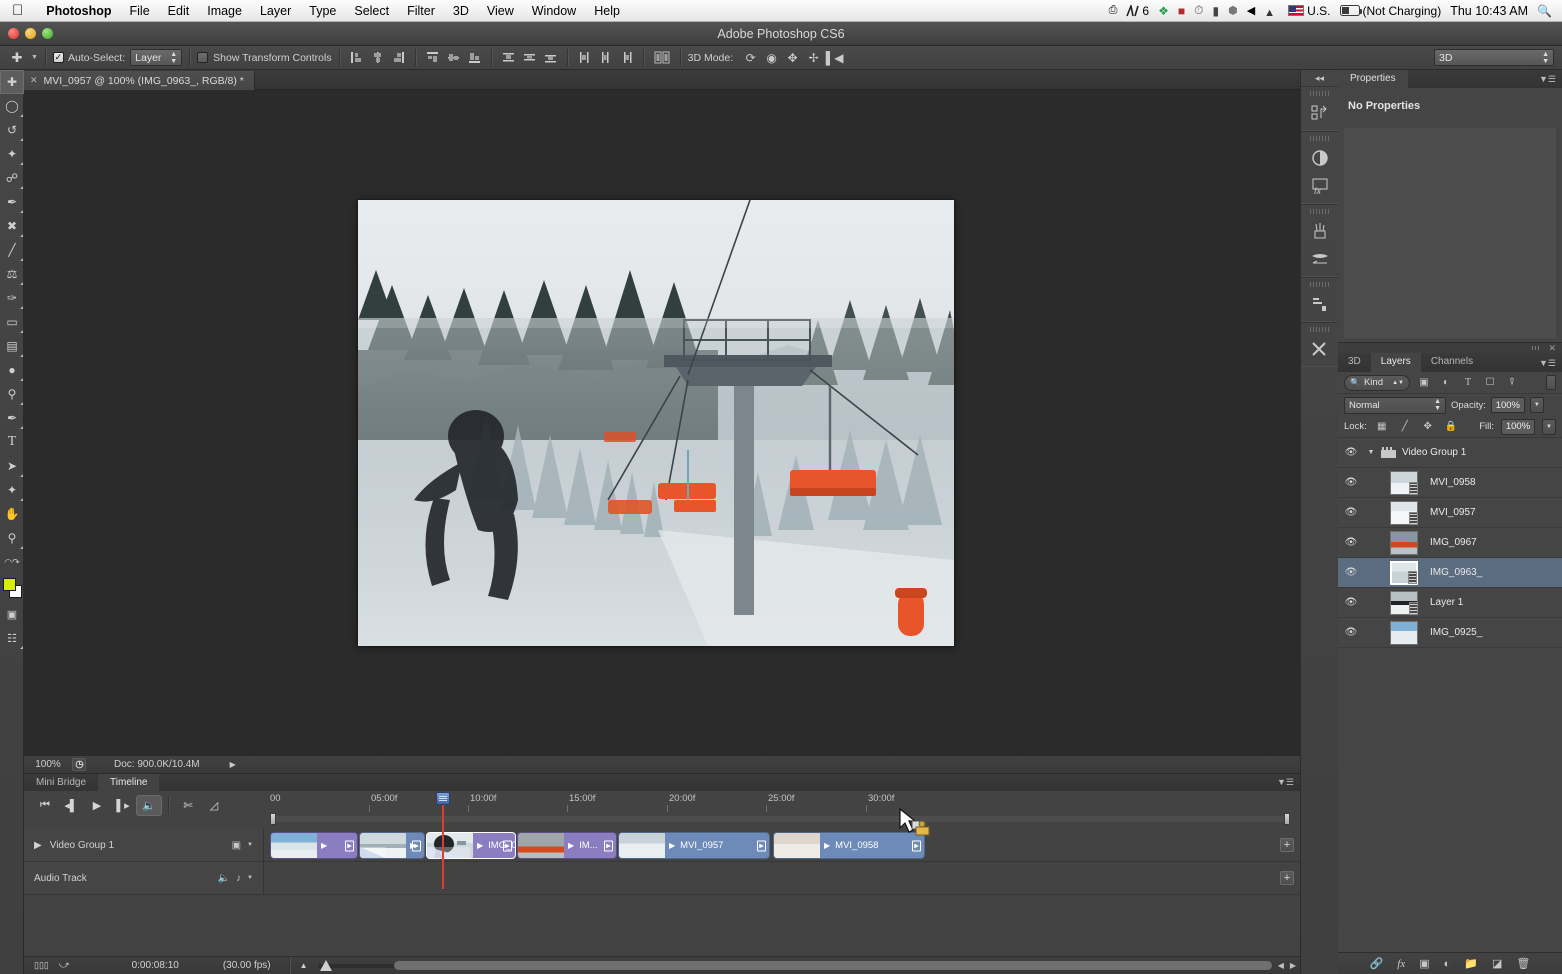  I want to click on bluetooth-icon: ⬢, so click(1233, 10).